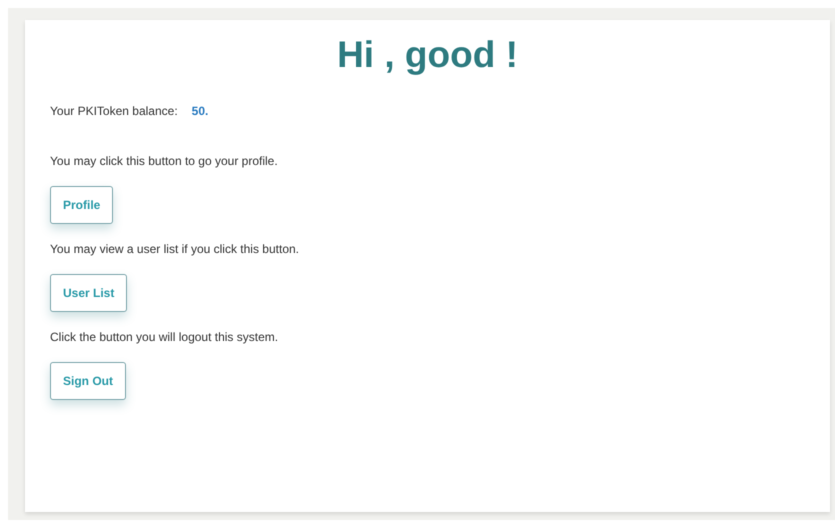  I want to click on action-button: Profile, so click(82, 205).